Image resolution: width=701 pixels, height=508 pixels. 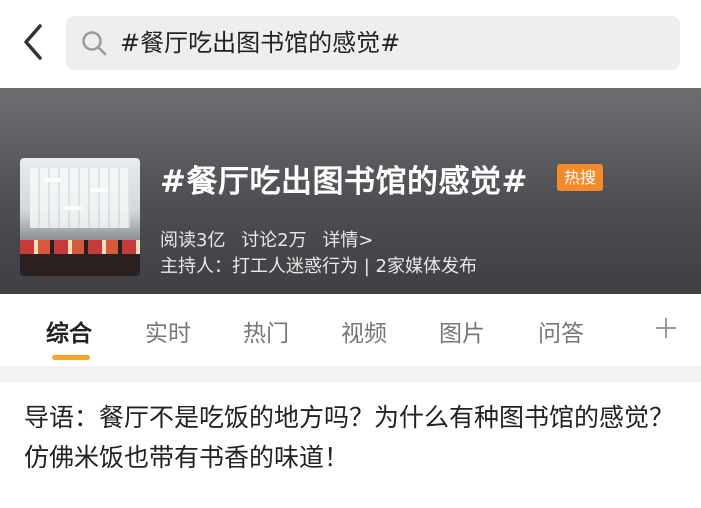 What do you see at coordinates (80, 265) in the screenshot?
I see `thumbnail-floor` at bounding box center [80, 265].